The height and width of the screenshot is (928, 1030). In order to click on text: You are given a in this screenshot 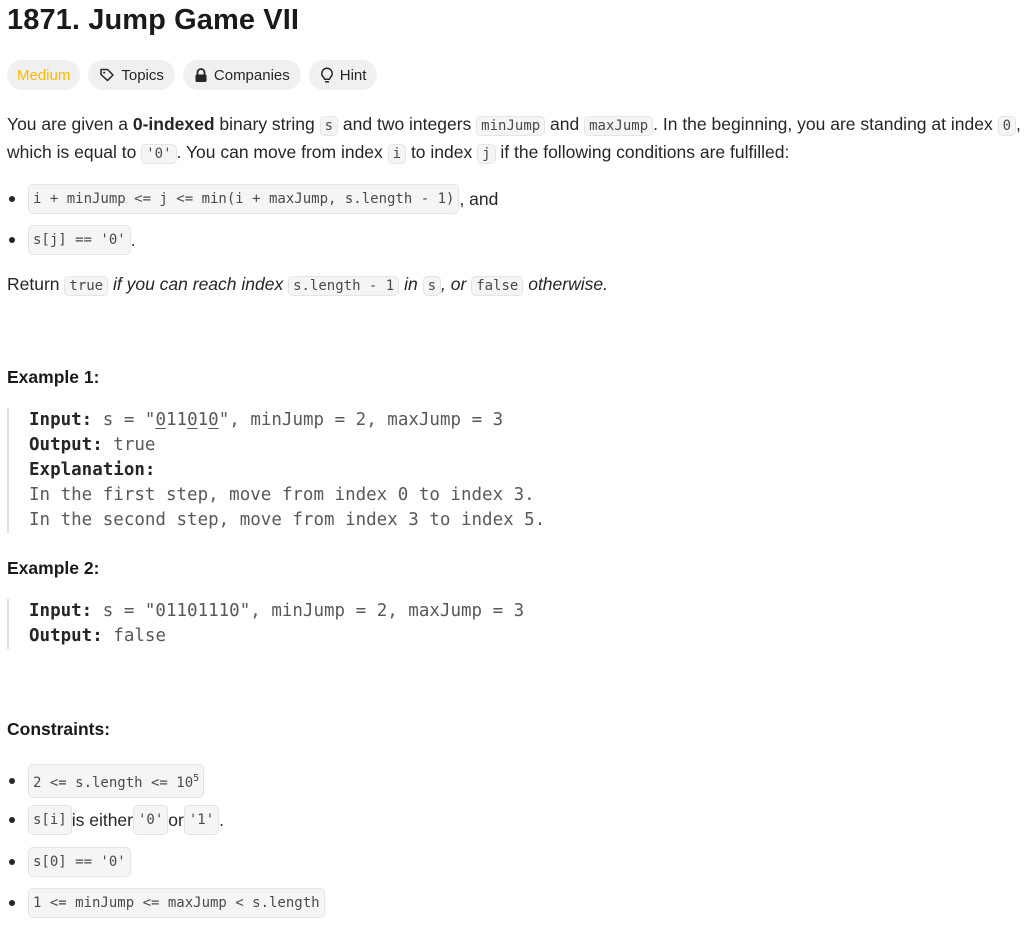, I will do `click(70, 124)`.